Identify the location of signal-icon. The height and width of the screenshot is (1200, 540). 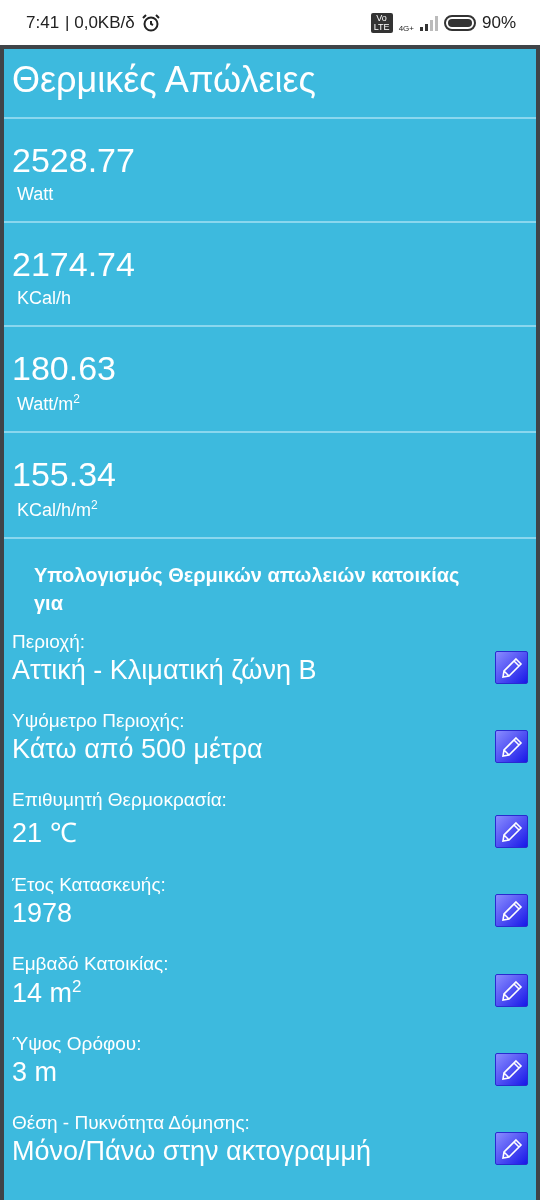
(428, 22).